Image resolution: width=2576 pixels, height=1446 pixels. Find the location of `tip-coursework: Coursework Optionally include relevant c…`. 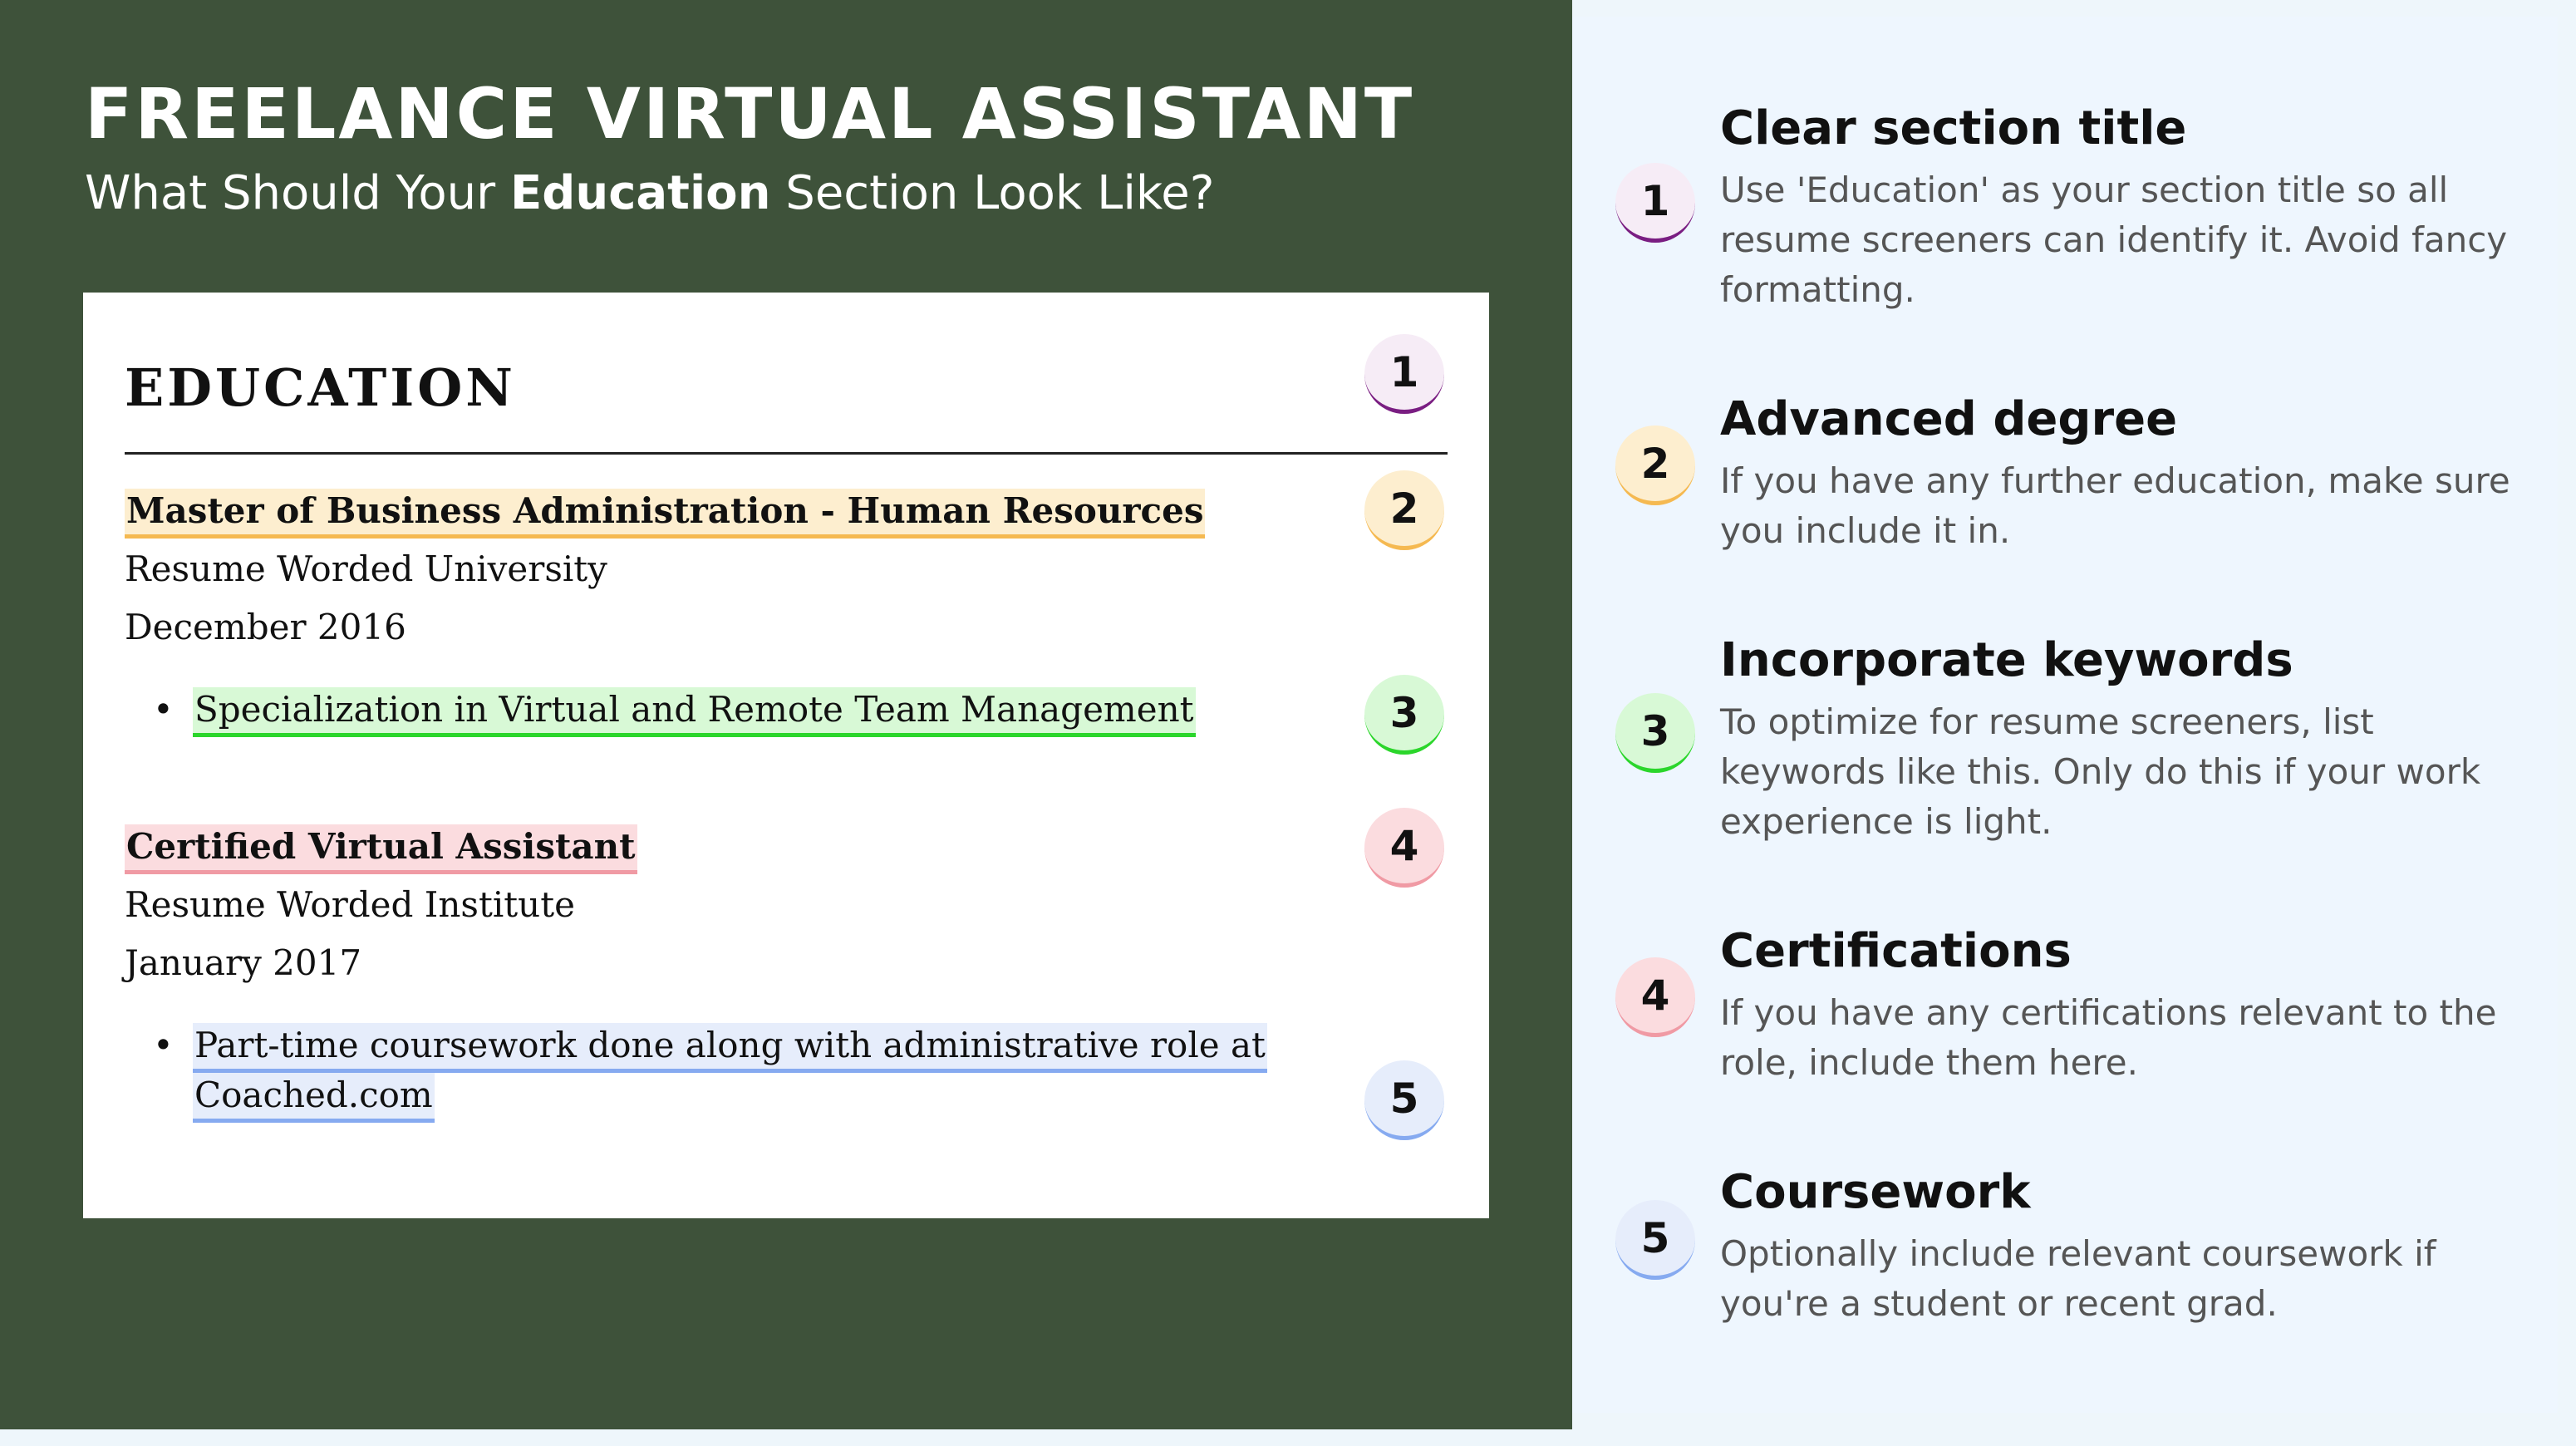

tip-coursework: Coursework Optionally include relevant c… is located at coordinates (2127, 1247).